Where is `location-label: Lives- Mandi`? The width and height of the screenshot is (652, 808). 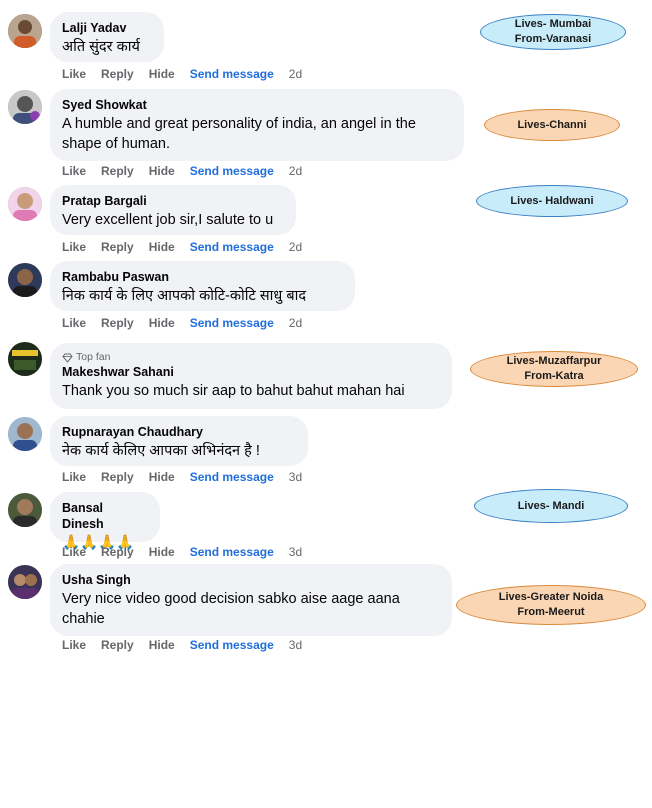
location-label: Lives- Mandi is located at coordinates (551, 506).